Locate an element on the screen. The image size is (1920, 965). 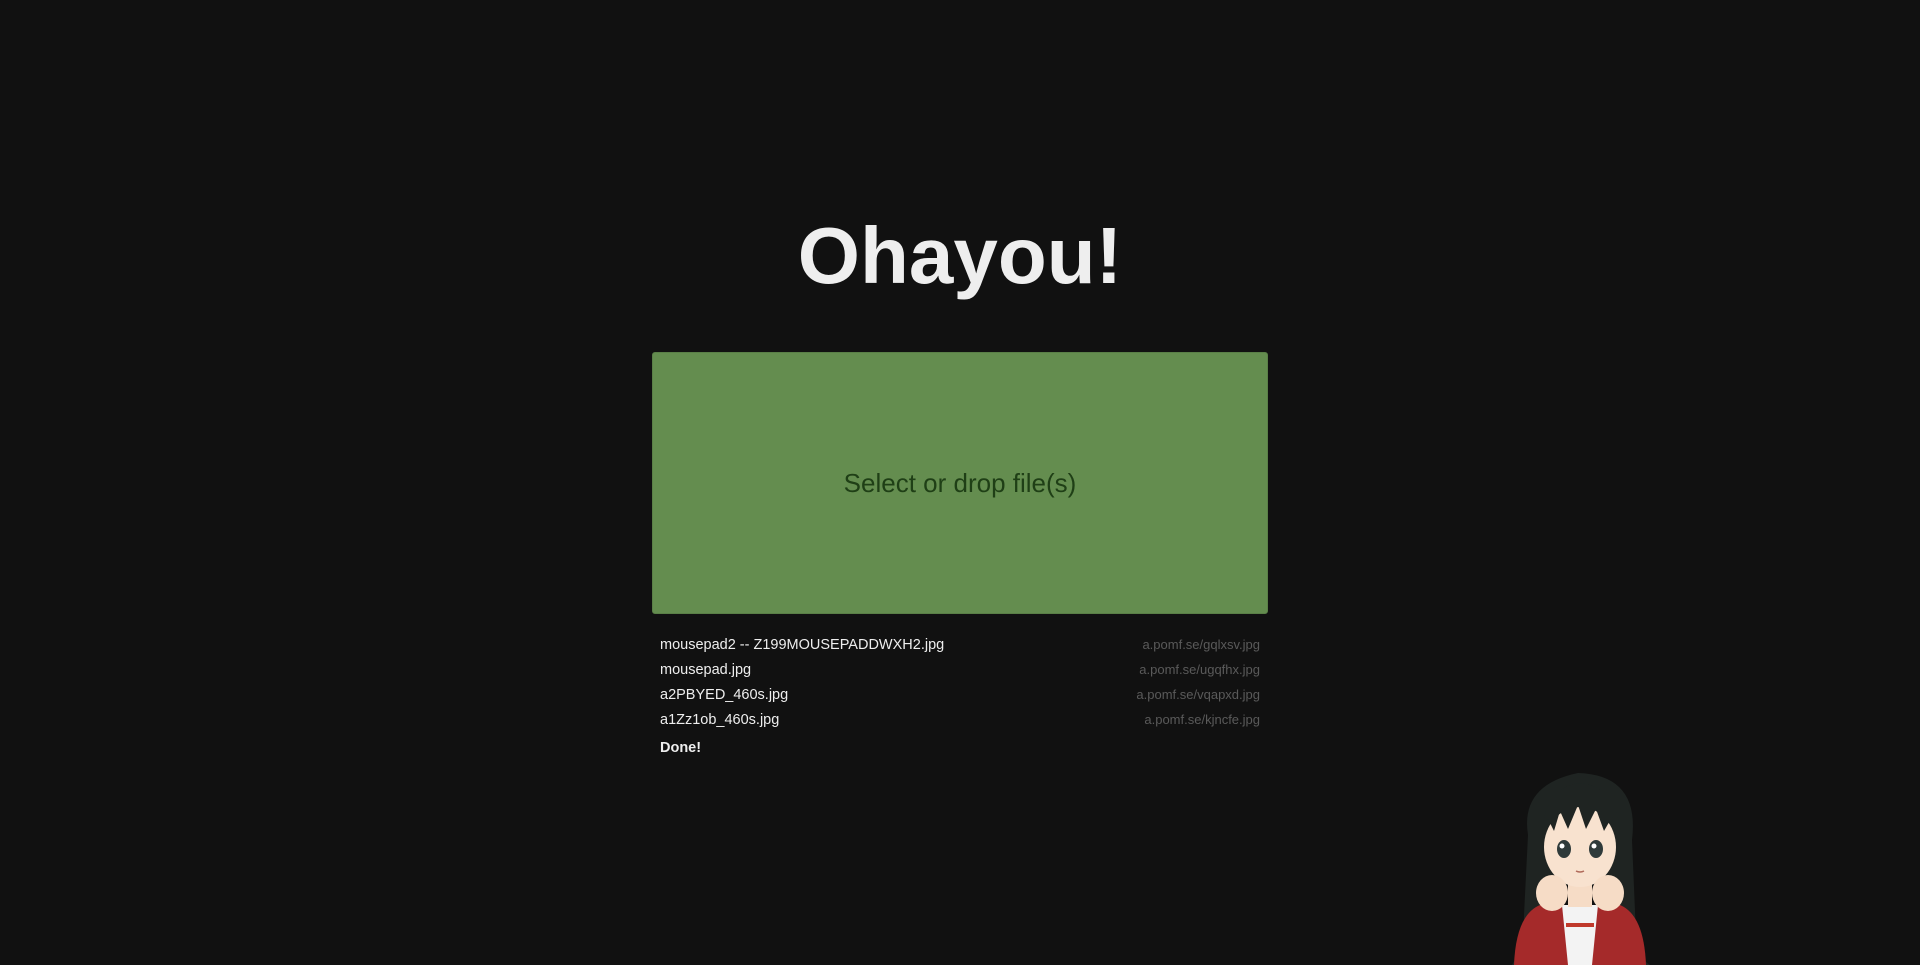
file-link: a.pomf.se/ugqfhx.jpg is located at coordinates (1199, 669).